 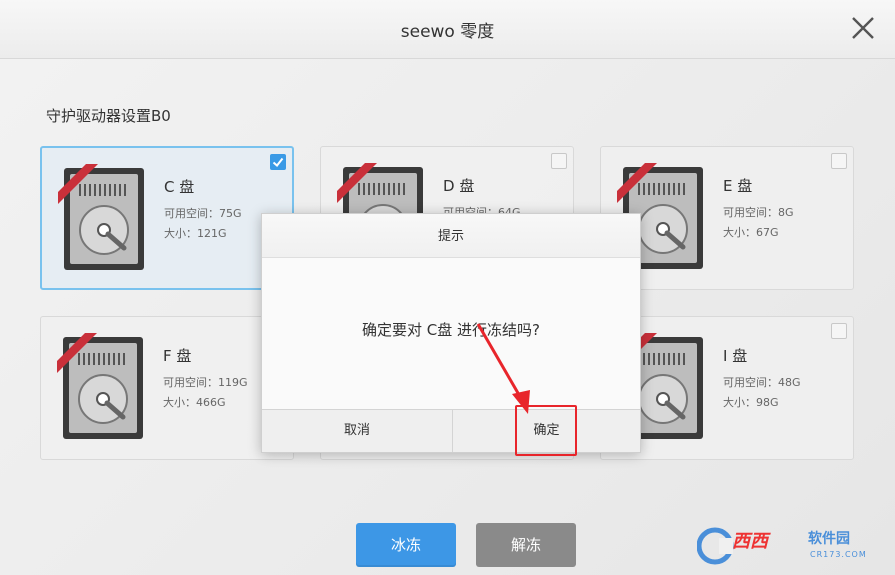 I want to click on drive-name: D 盘, so click(x=459, y=186).